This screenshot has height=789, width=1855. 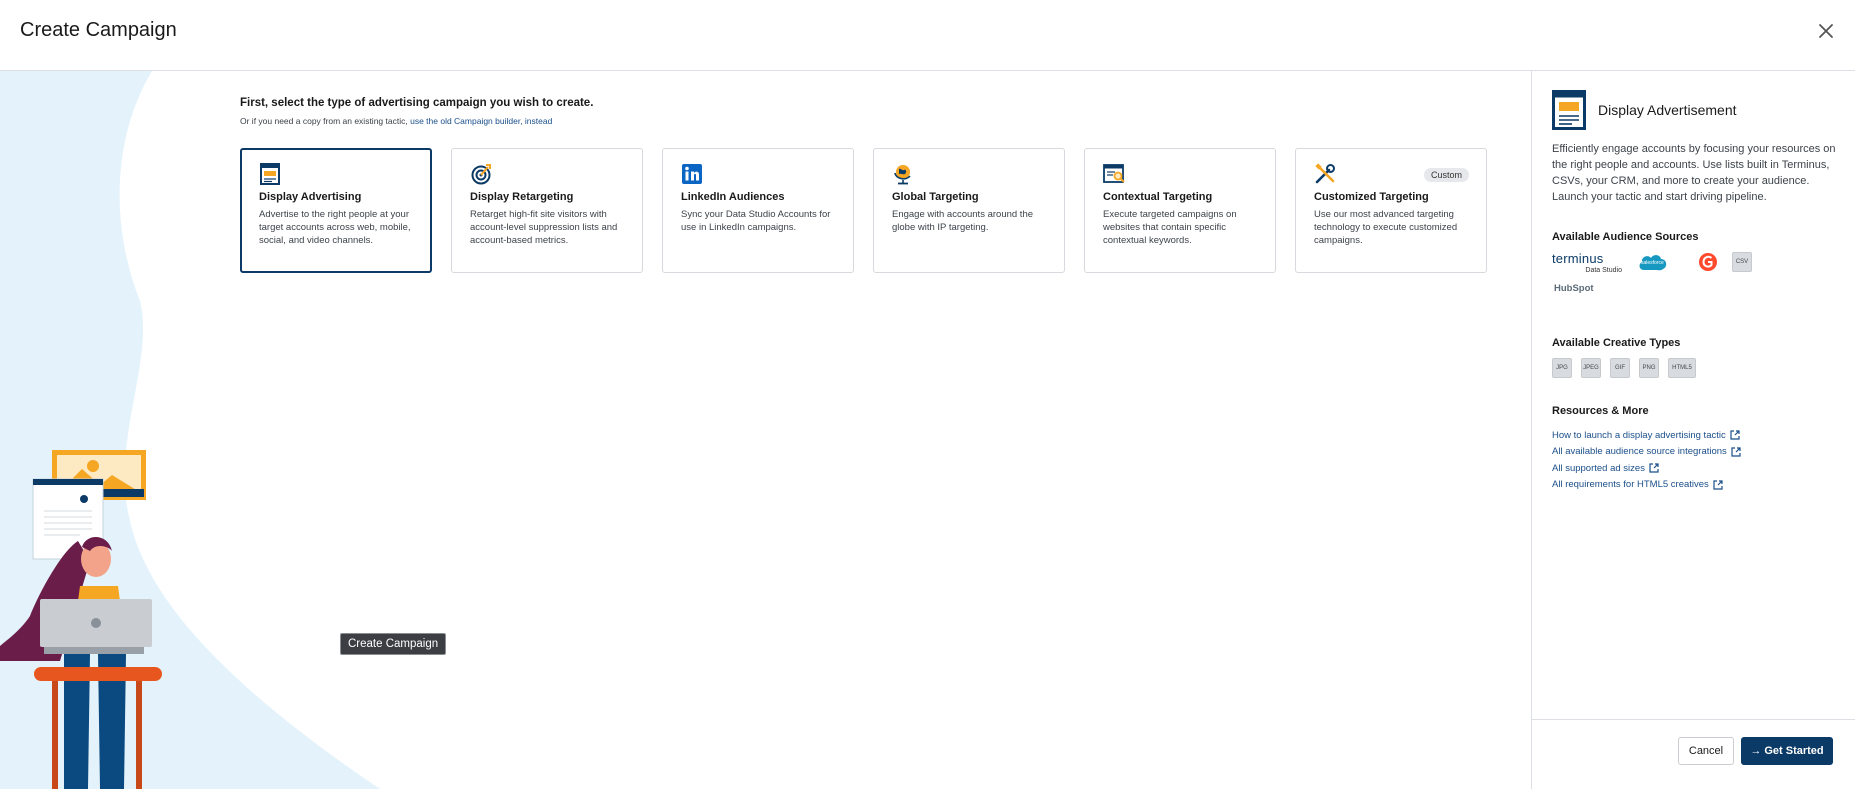 What do you see at coordinates (1649, 368) in the screenshot?
I see `png-file-icon: PNG` at bounding box center [1649, 368].